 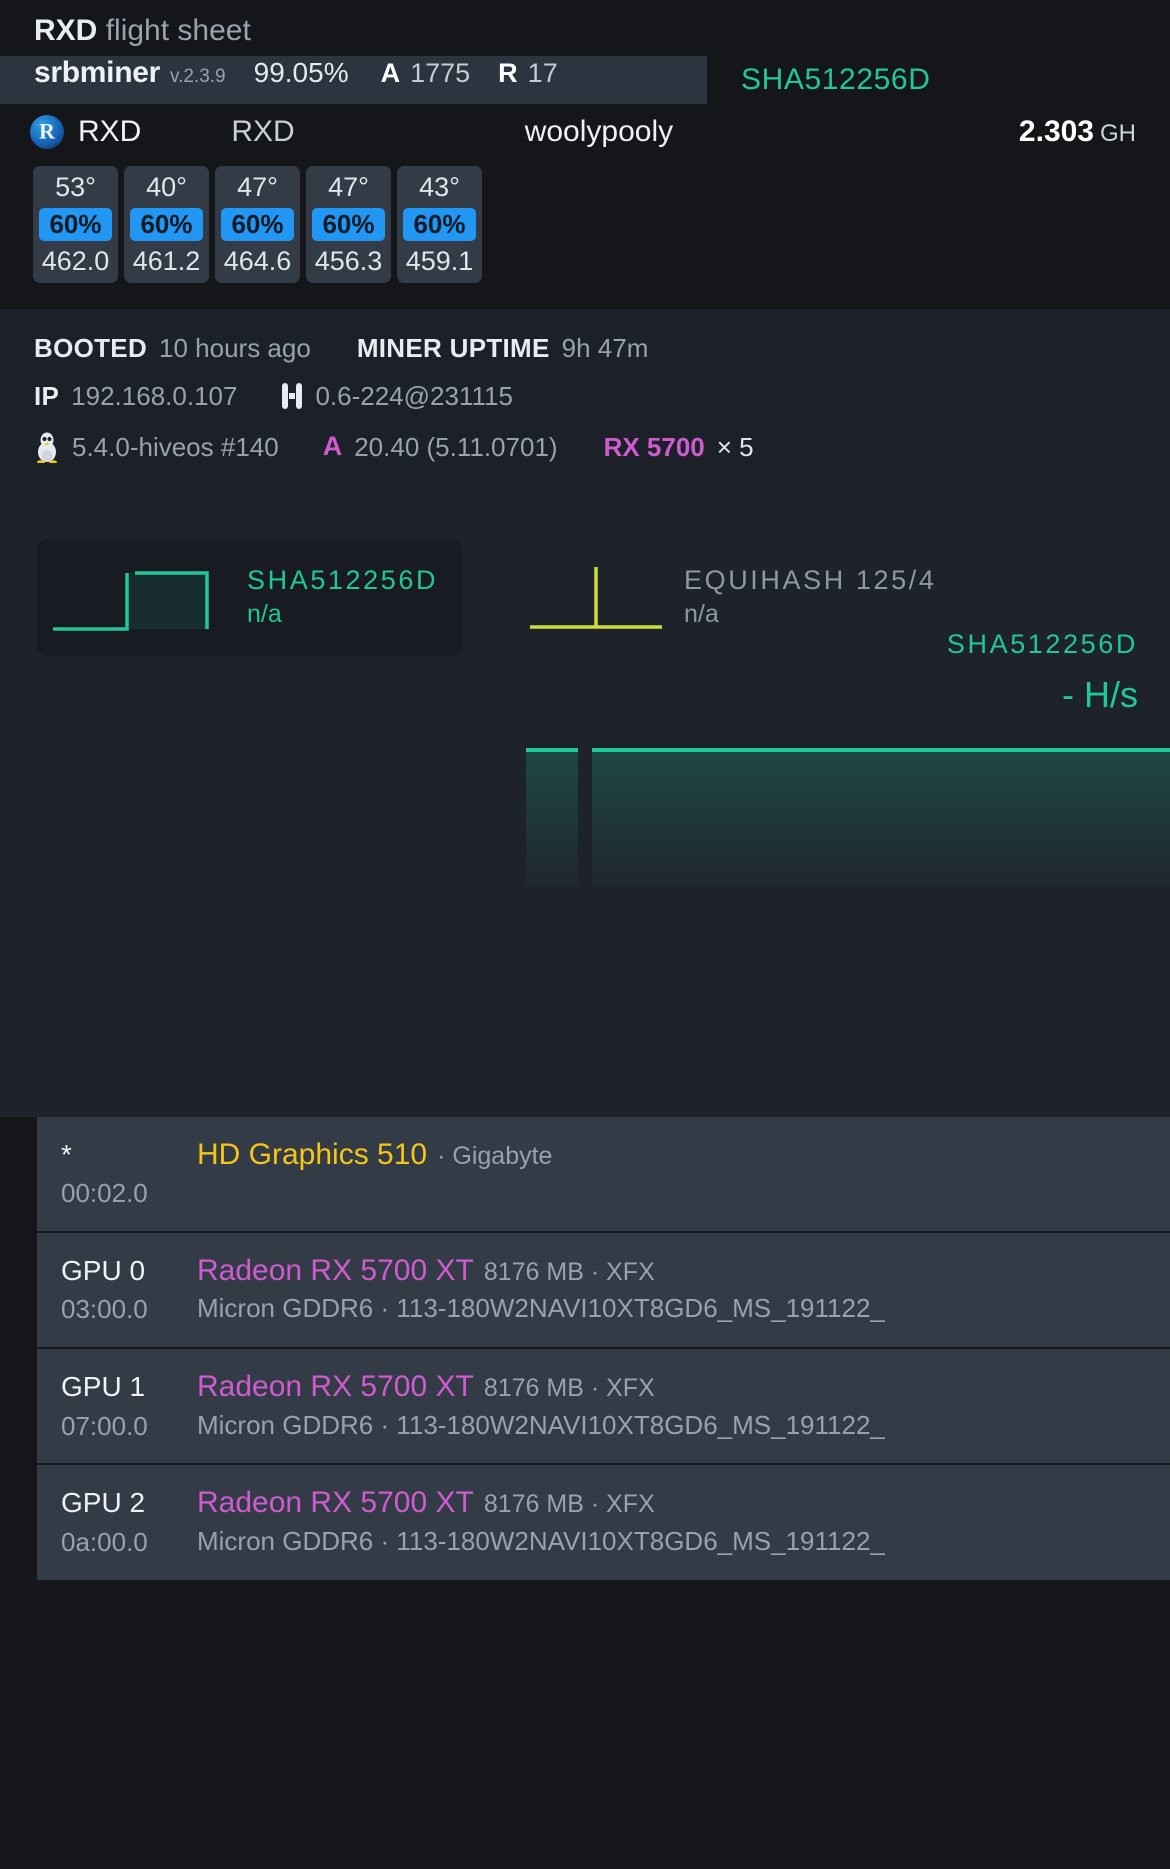 I want to click on accepted-shares-value: 1775, so click(x=440, y=73).